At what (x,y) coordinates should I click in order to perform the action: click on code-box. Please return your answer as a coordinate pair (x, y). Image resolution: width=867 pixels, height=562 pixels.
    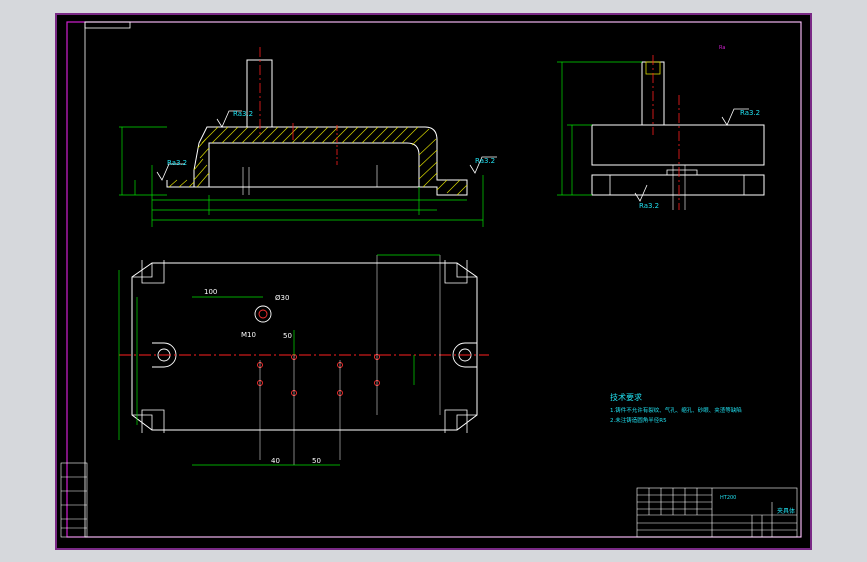
    Looking at the image, I should click on (107, 25).